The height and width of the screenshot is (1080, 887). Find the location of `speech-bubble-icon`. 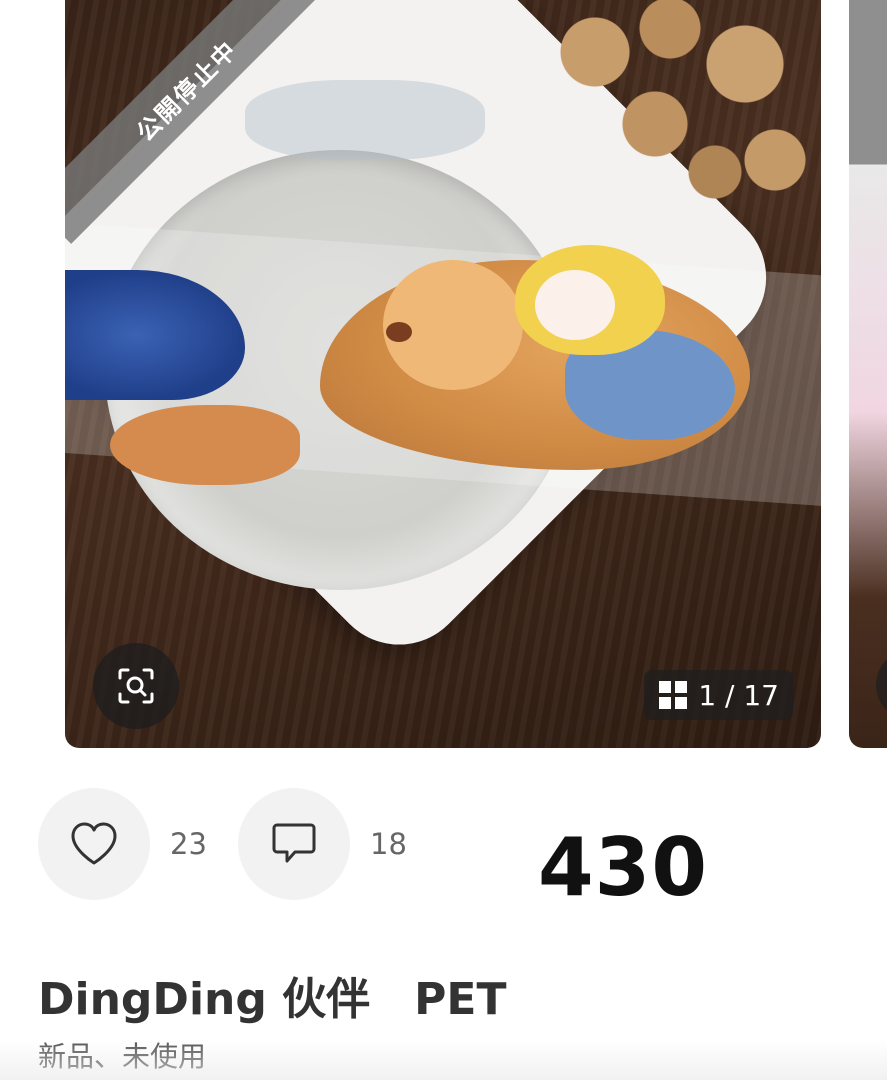

speech-bubble-icon is located at coordinates (294, 843).